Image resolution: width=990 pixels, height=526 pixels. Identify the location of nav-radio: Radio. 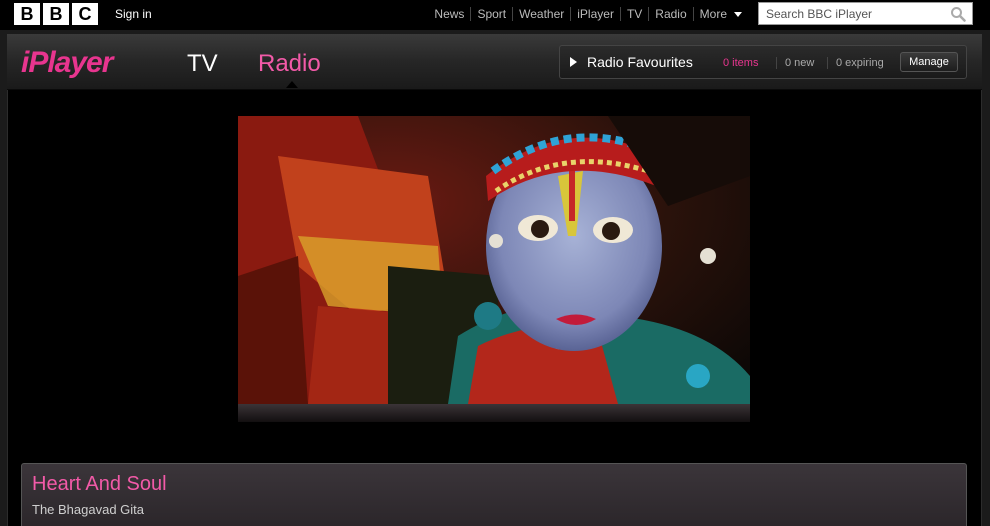
(670, 14).